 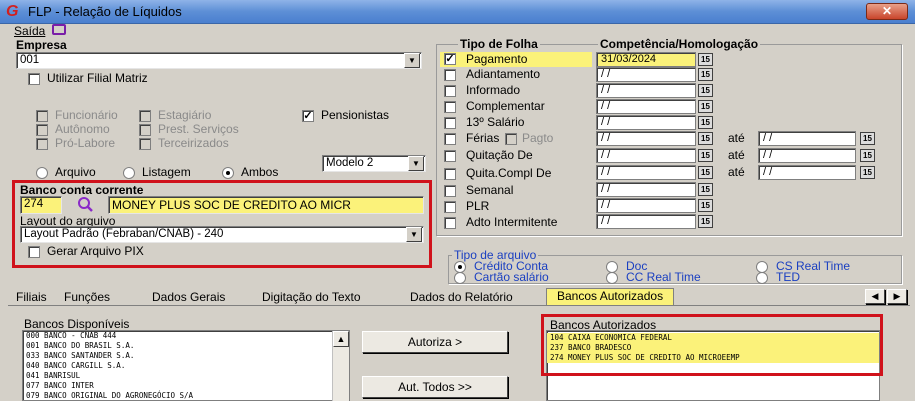 What do you see at coordinates (340, 366) in the screenshot?
I see `list-scrollbar: ▲` at bounding box center [340, 366].